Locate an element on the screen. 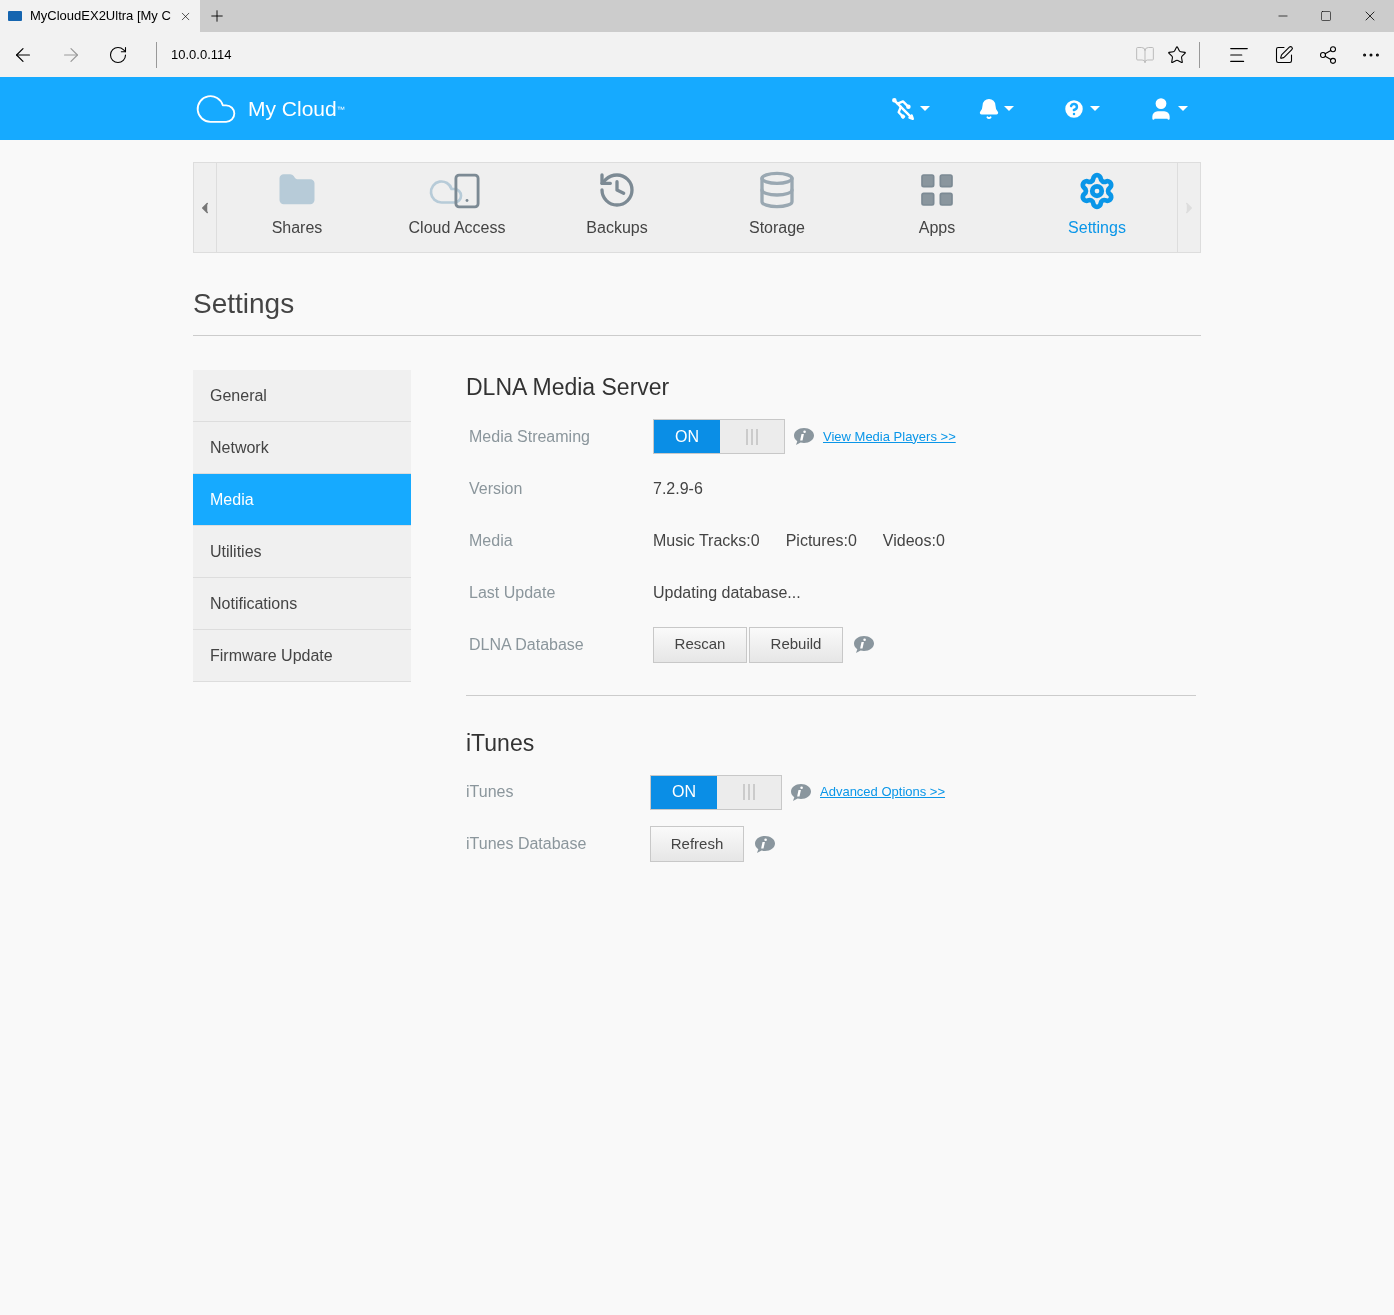 Image resolution: width=1394 pixels, height=1315 pixels. bell-icon is located at coordinates (989, 108).